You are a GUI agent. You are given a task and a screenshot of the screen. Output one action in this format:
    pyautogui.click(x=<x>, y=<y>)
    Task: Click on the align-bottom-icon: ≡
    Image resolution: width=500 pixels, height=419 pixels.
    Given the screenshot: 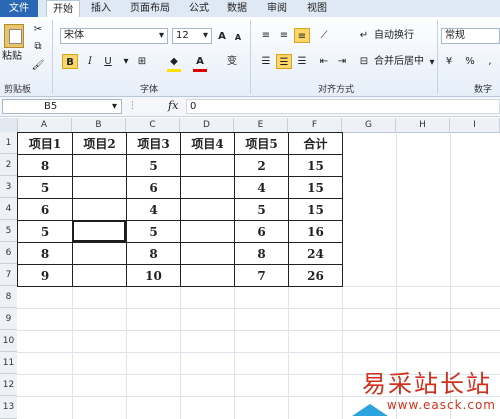 What is the action you would take?
    pyautogui.click(x=302, y=35)
    